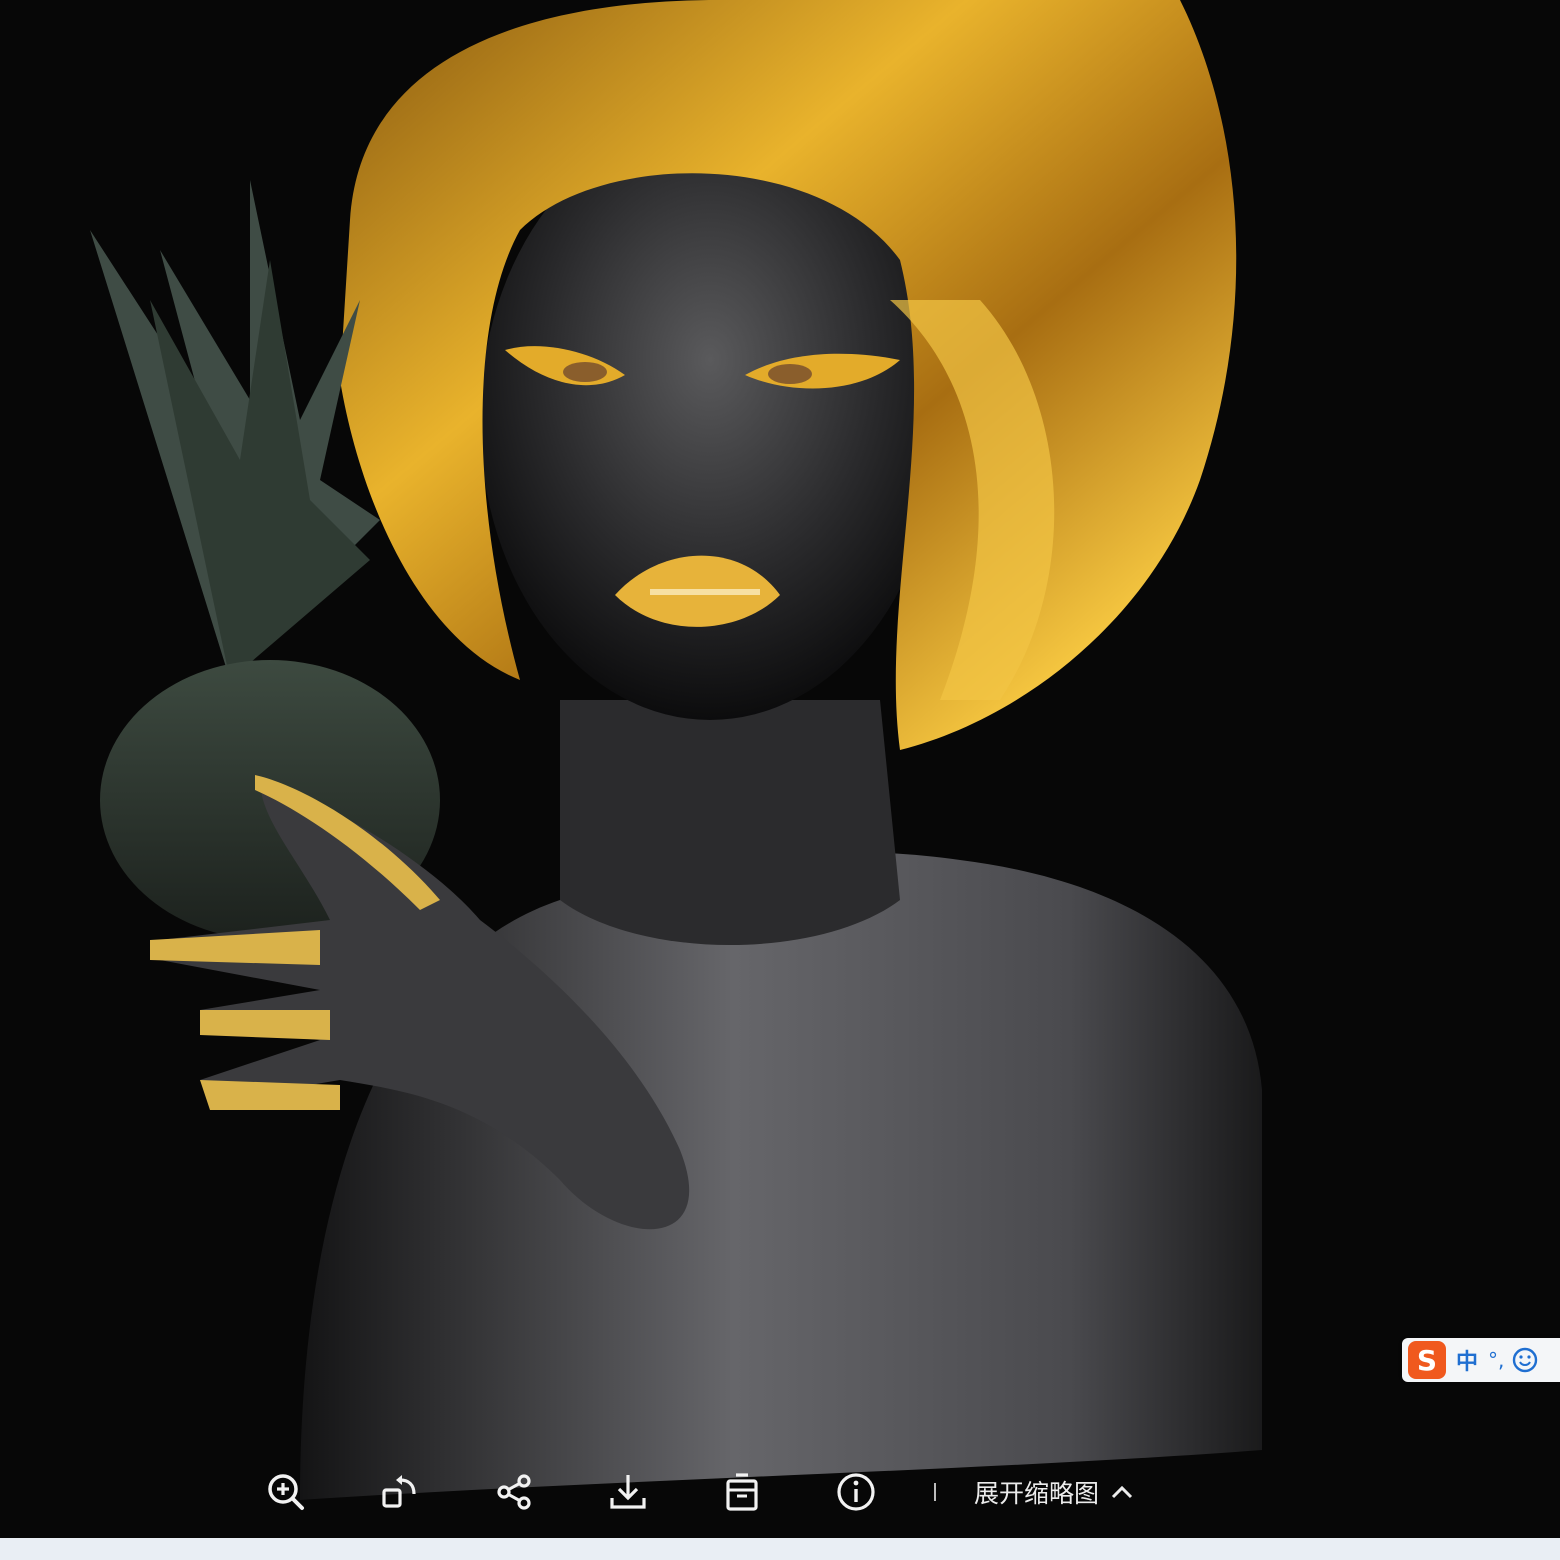 The width and height of the screenshot is (1560, 1560). What do you see at coordinates (1467, 1360) in the screenshot?
I see `ime-language-mode: 中` at bounding box center [1467, 1360].